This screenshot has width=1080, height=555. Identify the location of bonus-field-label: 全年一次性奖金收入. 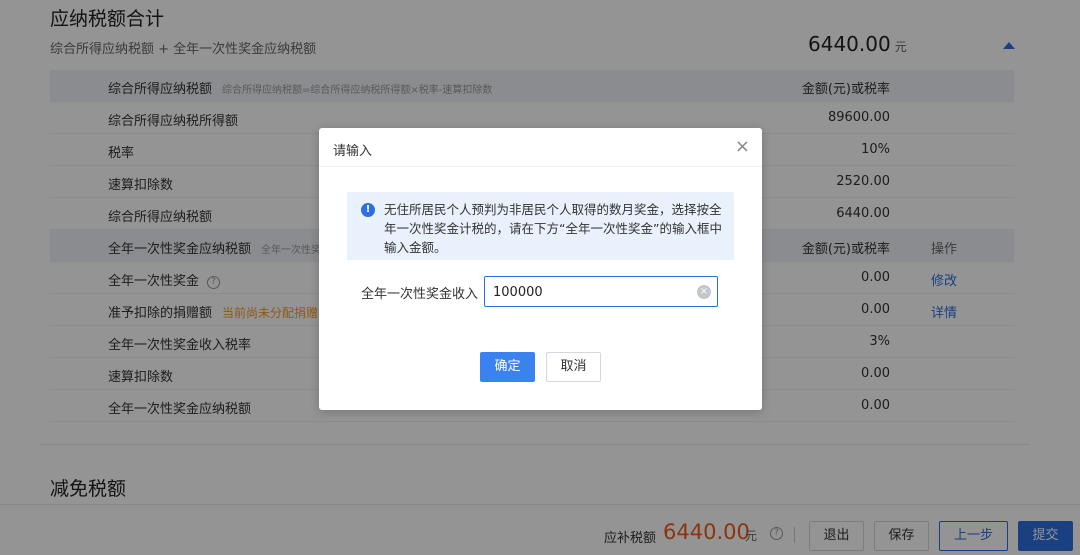
(420, 294).